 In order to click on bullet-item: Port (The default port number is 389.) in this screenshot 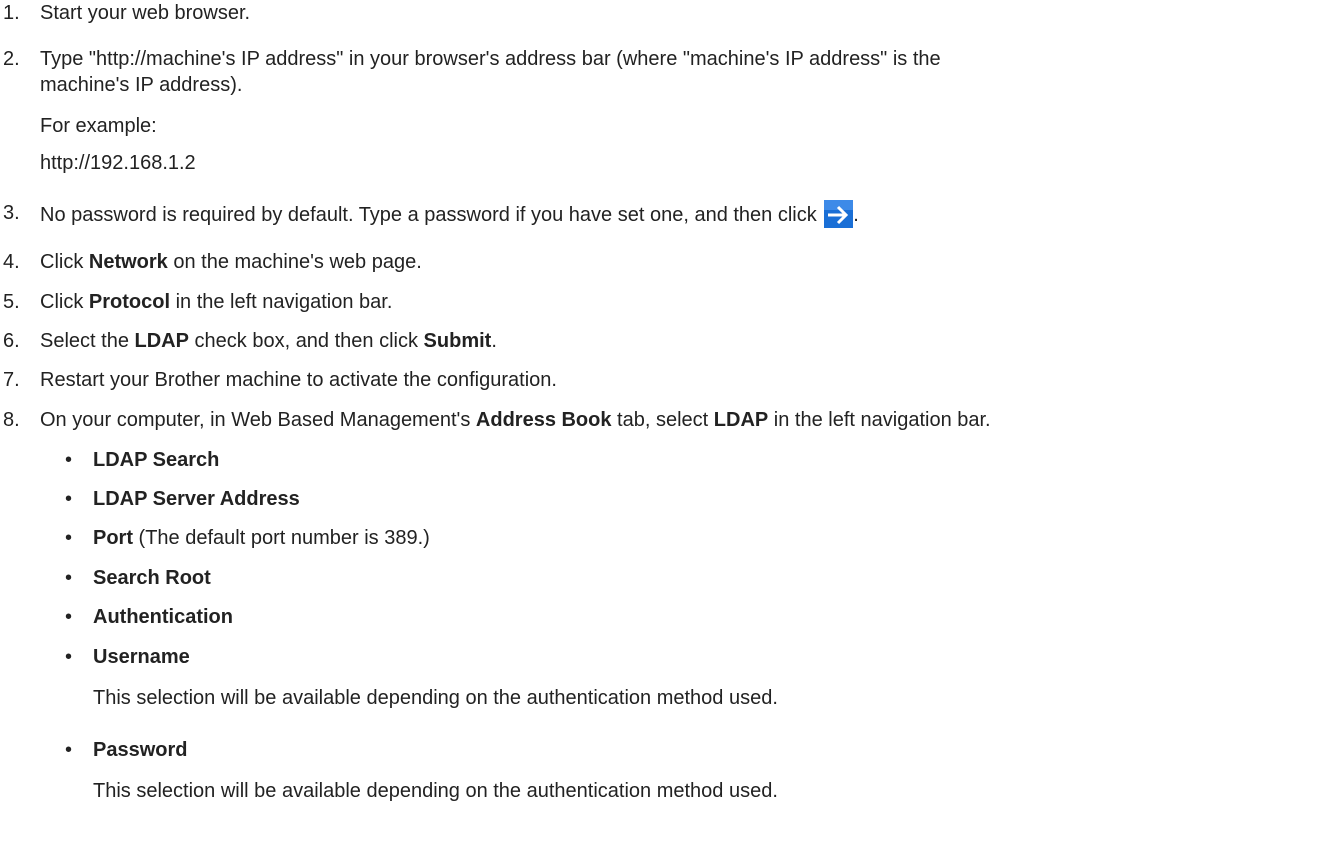, I will do `click(708, 538)`.